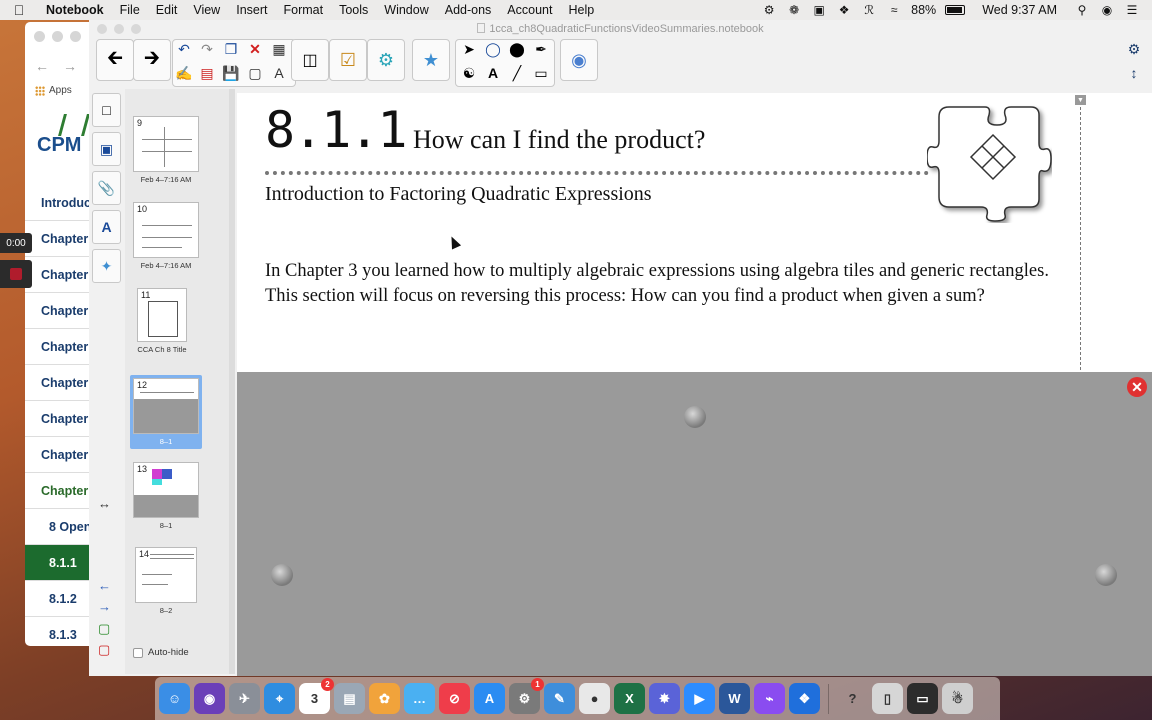 This screenshot has width=1152, height=720. What do you see at coordinates (734, 698) in the screenshot?
I see `dock-word-icon: W` at bounding box center [734, 698].